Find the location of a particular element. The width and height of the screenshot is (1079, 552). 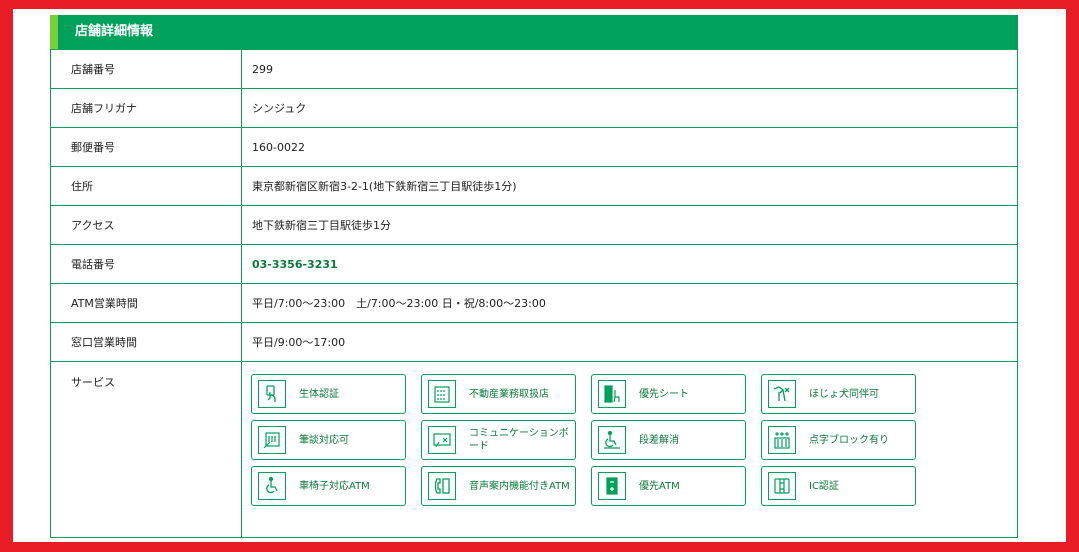

table-row: 店舗番号 299 is located at coordinates (534, 69).